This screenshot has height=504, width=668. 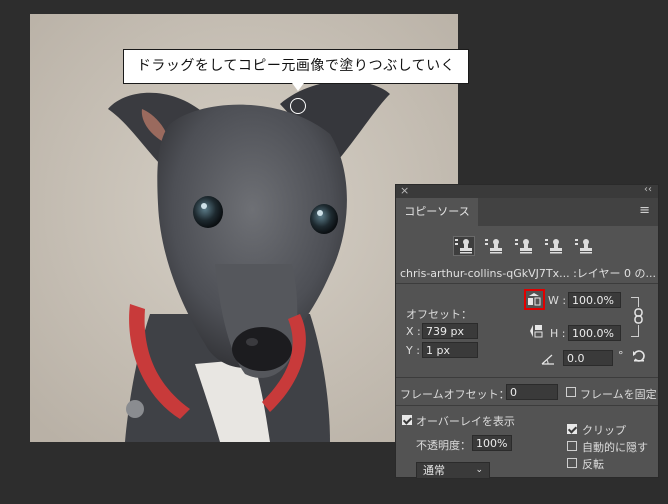 I want to click on clip-label: クリップ, so click(x=604, y=430).